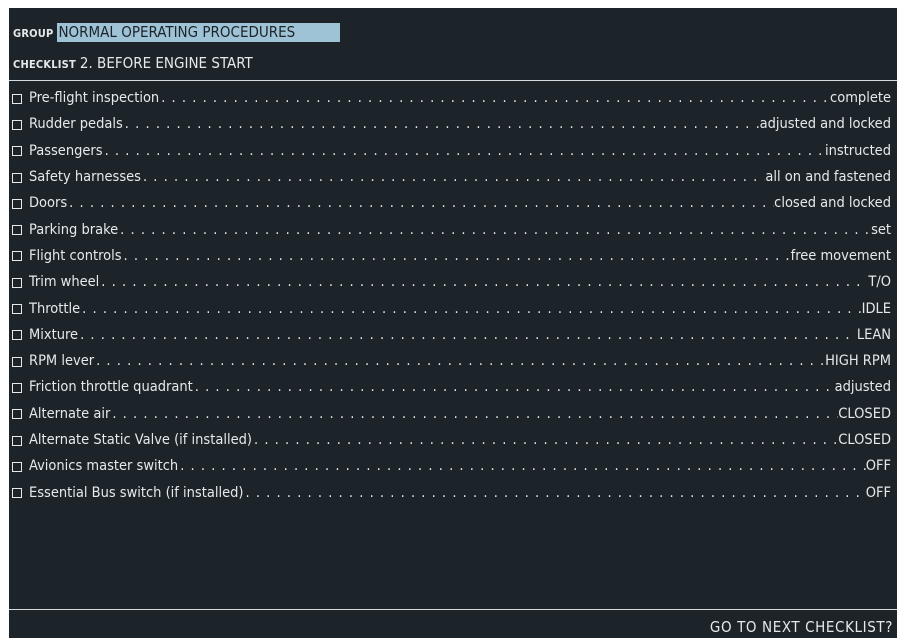 The height and width of the screenshot is (638, 897). Describe the element at coordinates (76, 124) in the screenshot. I see `item-label: Rudder pedals` at that location.